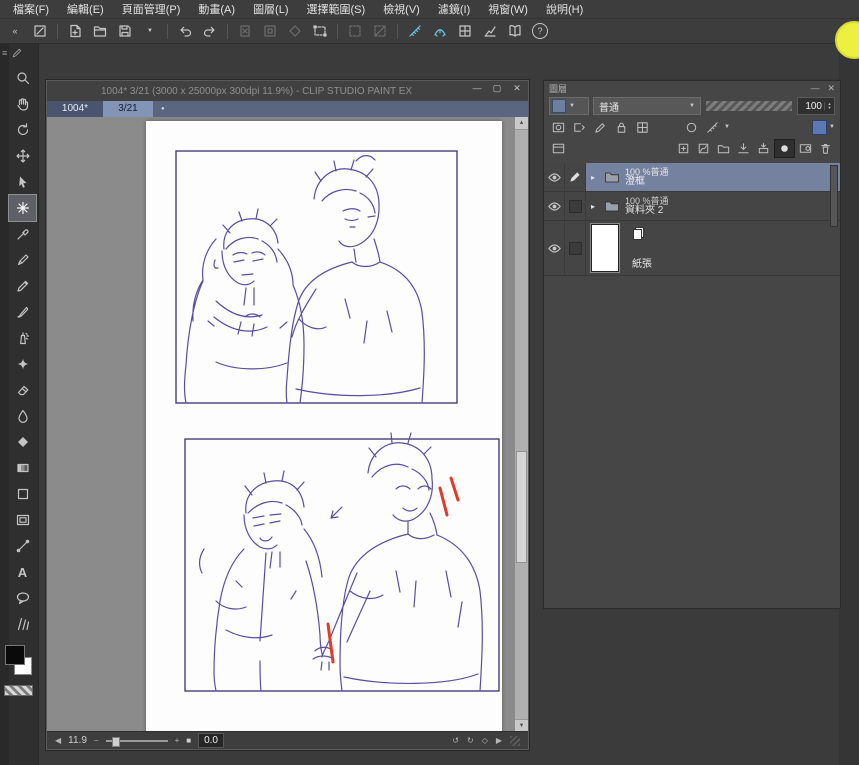 The width and height of the screenshot is (859, 765). What do you see at coordinates (564, 9) in the screenshot?
I see `menu-item-help: 說明(H)` at bounding box center [564, 9].